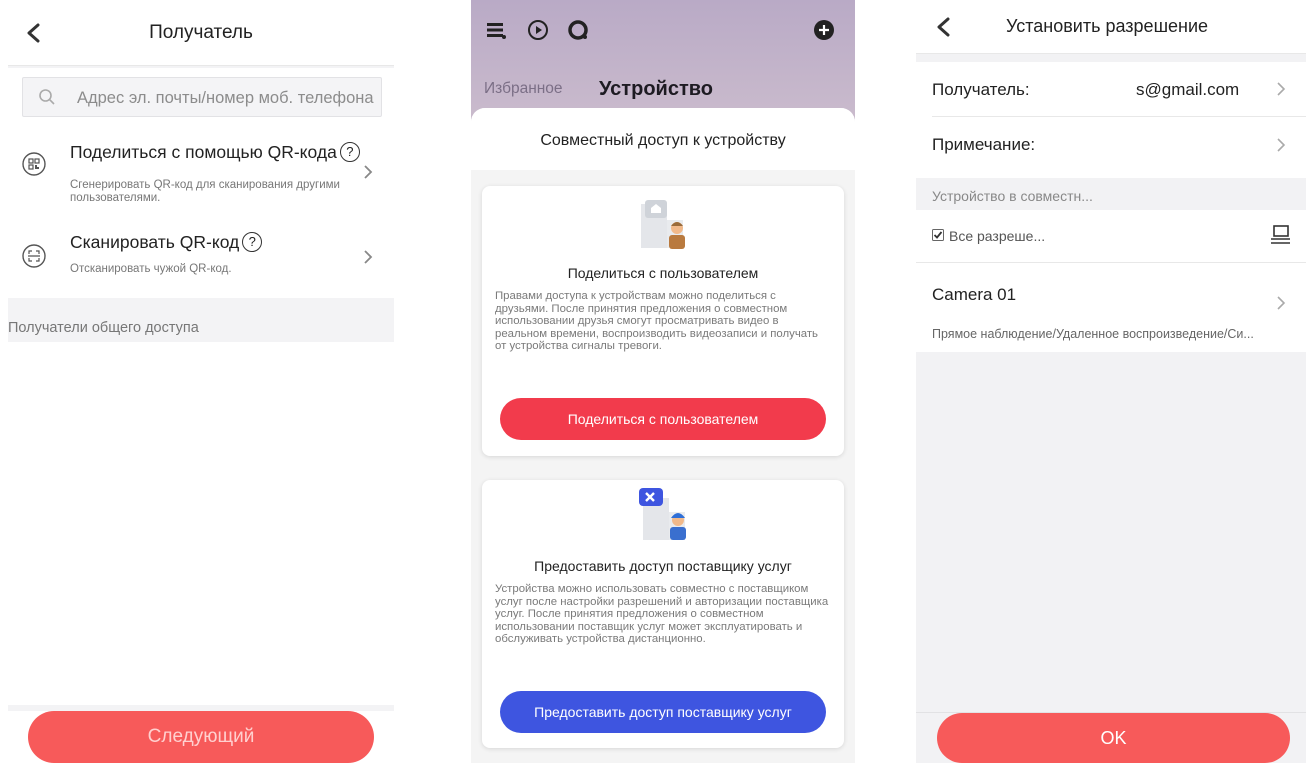  I want to click on note-row: Примечание:, so click(1111, 147).